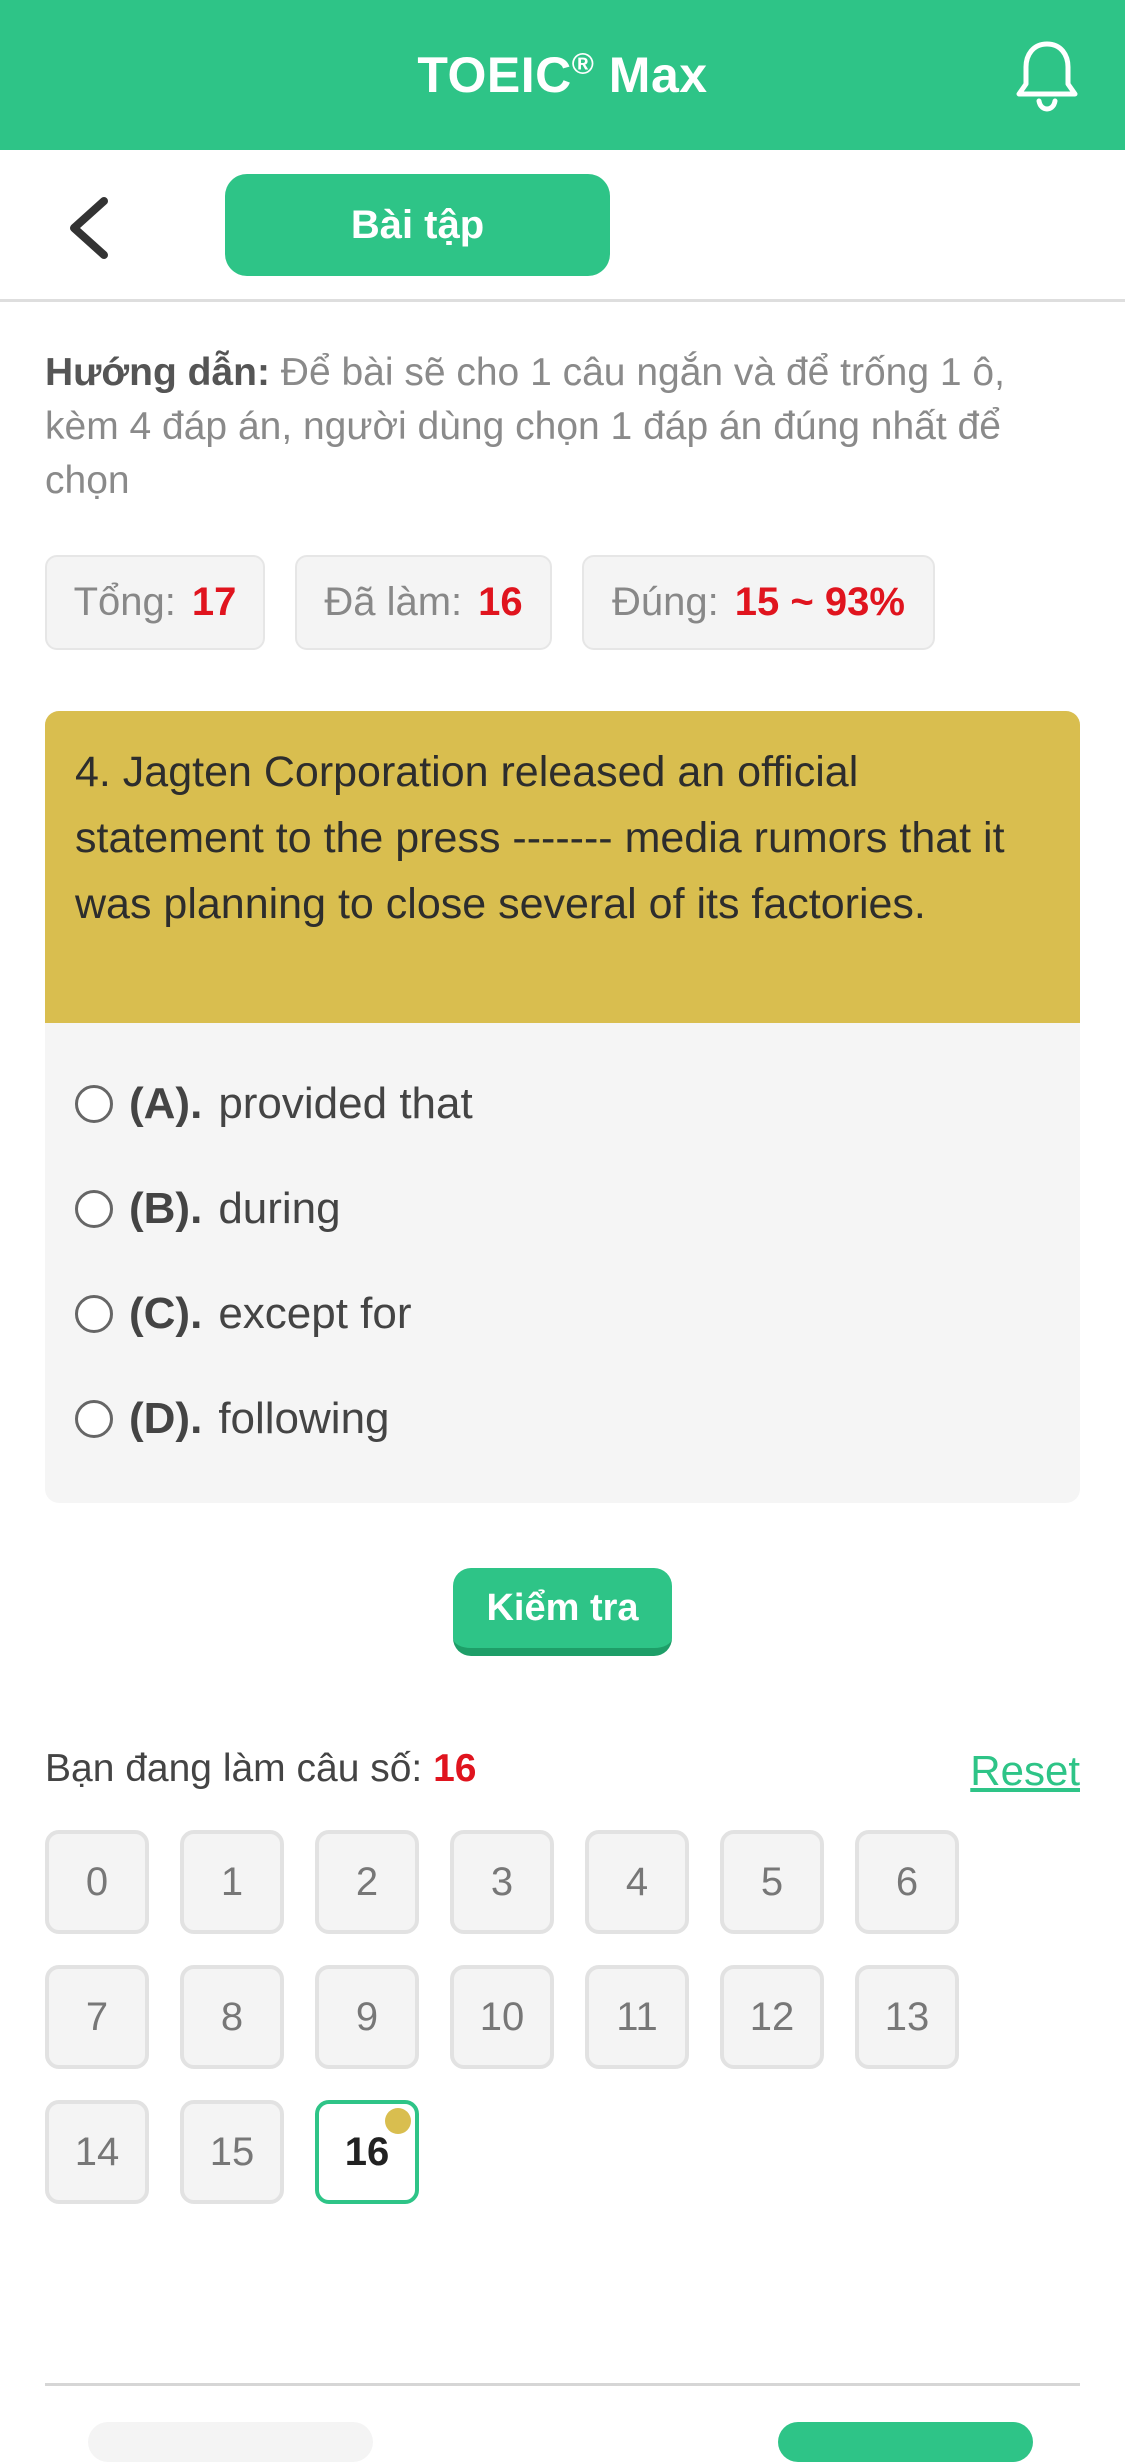 This screenshot has height=2462, width=1125. What do you see at coordinates (905, 2442) in the screenshot?
I see `next-button` at bounding box center [905, 2442].